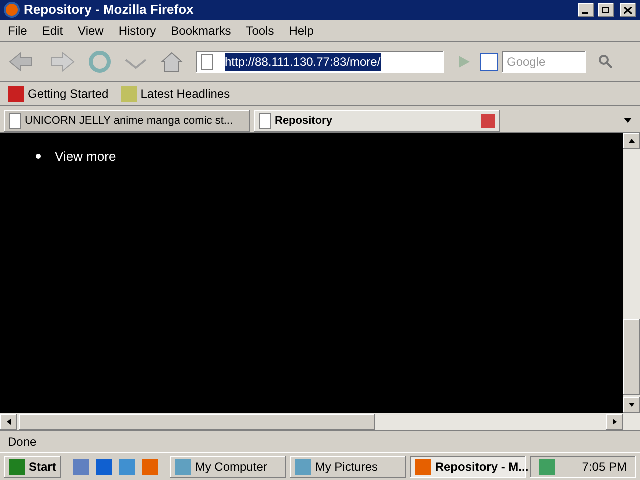 The width and height of the screenshot is (640, 480). Describe the element at coordinates (38, 157) in the screenshot. I see `bullet-icon` at that location.